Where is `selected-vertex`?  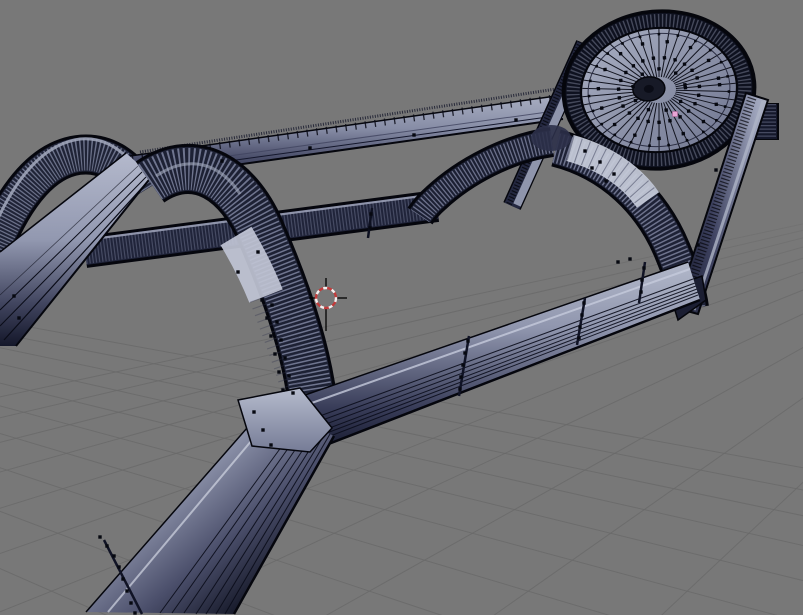
selected-vertex is located at coordinates (675, 114).